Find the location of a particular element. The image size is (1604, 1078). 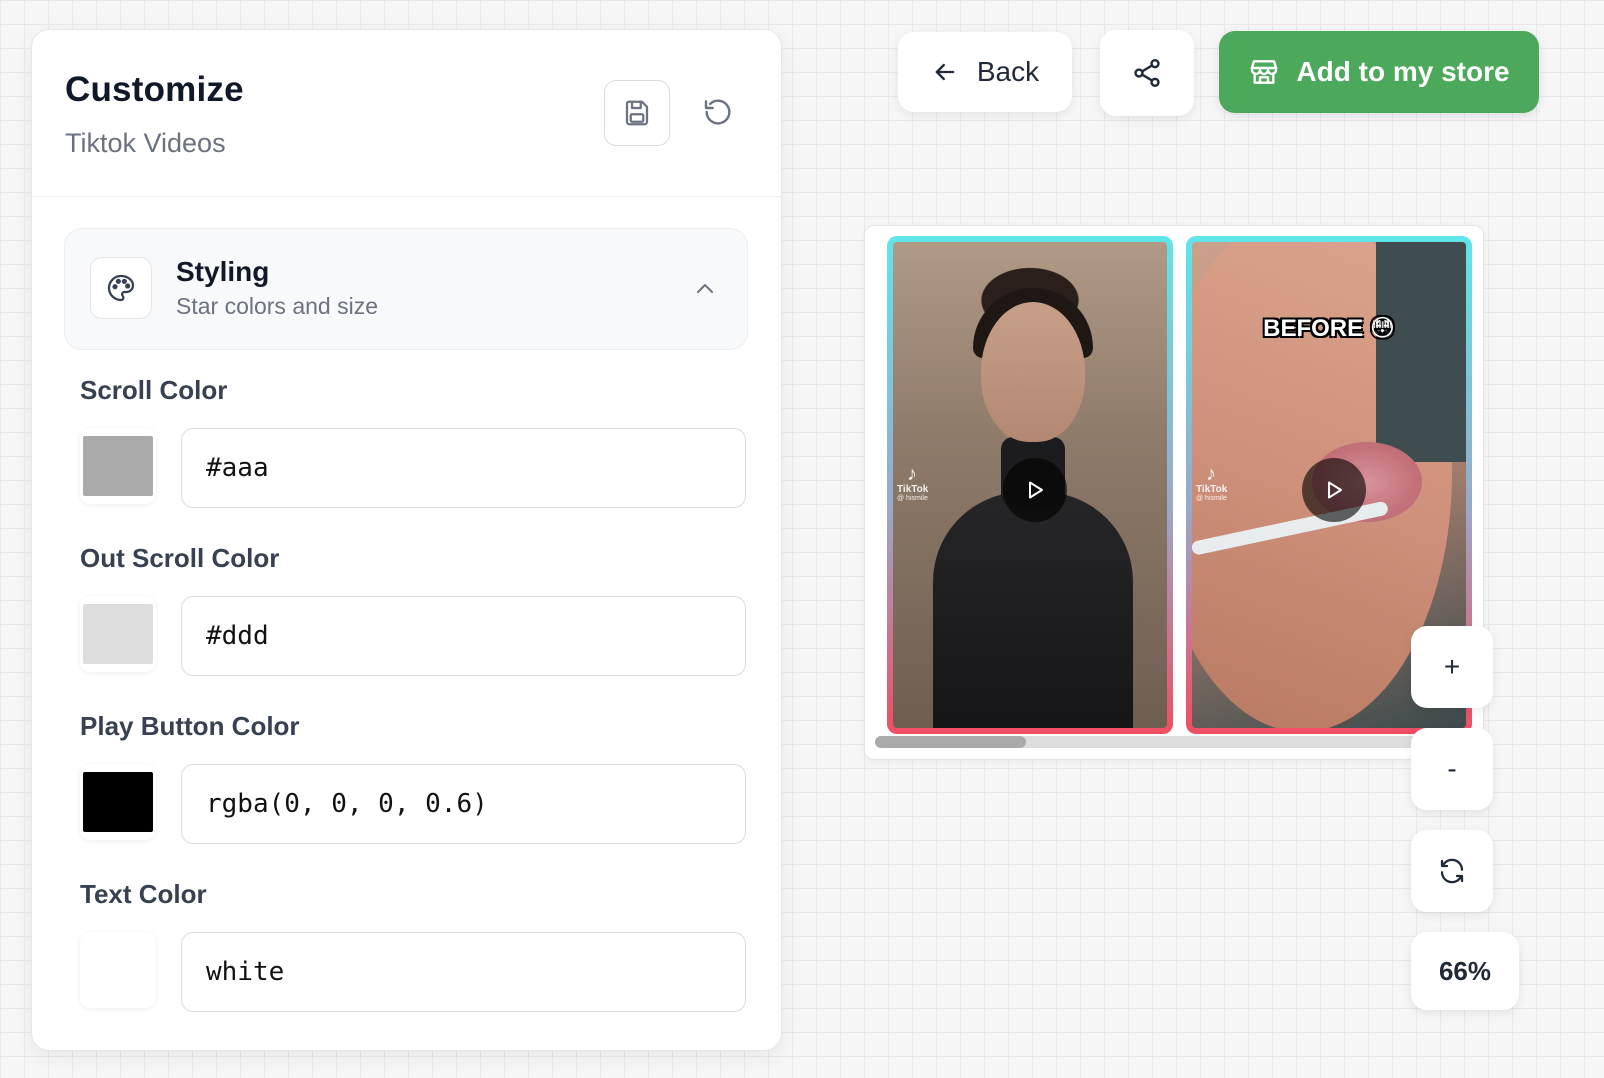

play-button-color-swatch is located at coordinates (118, 802).